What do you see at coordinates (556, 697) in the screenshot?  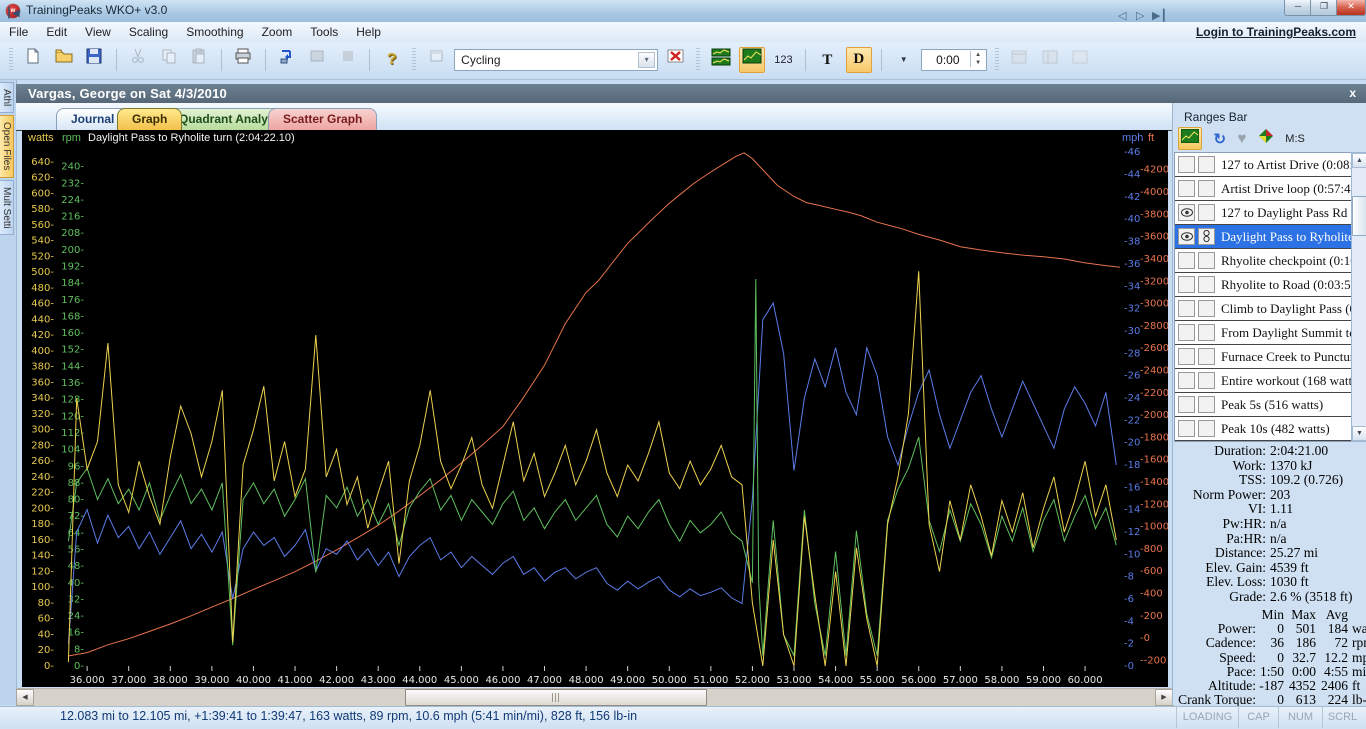 I see `scrollbar-thumb` at bounding box center [556, 697].